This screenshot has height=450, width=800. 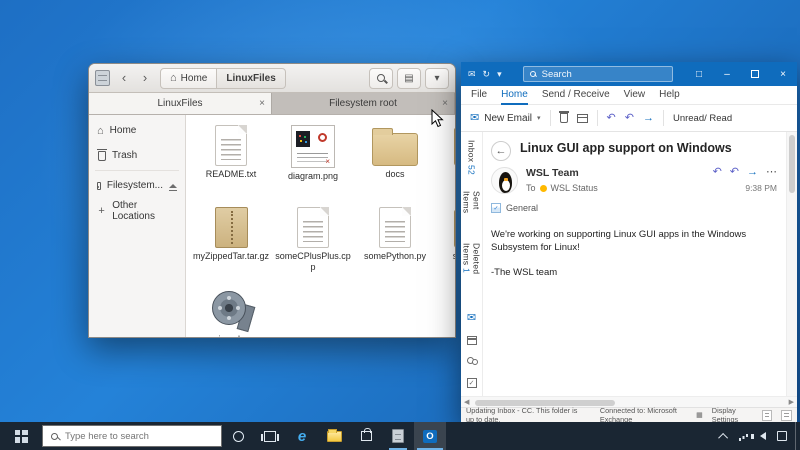 I want to click on edge-button: e, so click(x=302, y=436).